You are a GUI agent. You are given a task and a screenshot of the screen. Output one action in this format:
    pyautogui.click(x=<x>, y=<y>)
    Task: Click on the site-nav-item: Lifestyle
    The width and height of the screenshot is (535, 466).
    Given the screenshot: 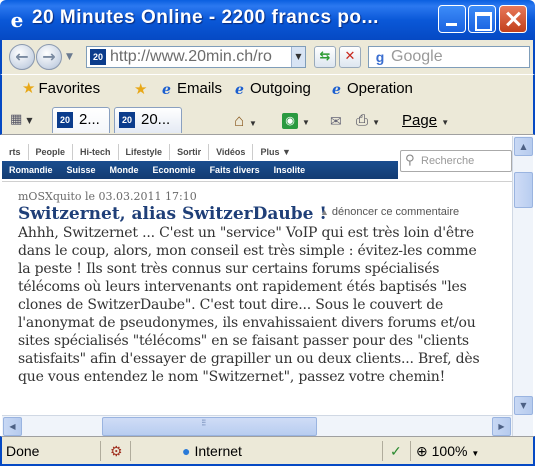 What is the action you would take?
    pyautogui.click(x=145, y=152)
    